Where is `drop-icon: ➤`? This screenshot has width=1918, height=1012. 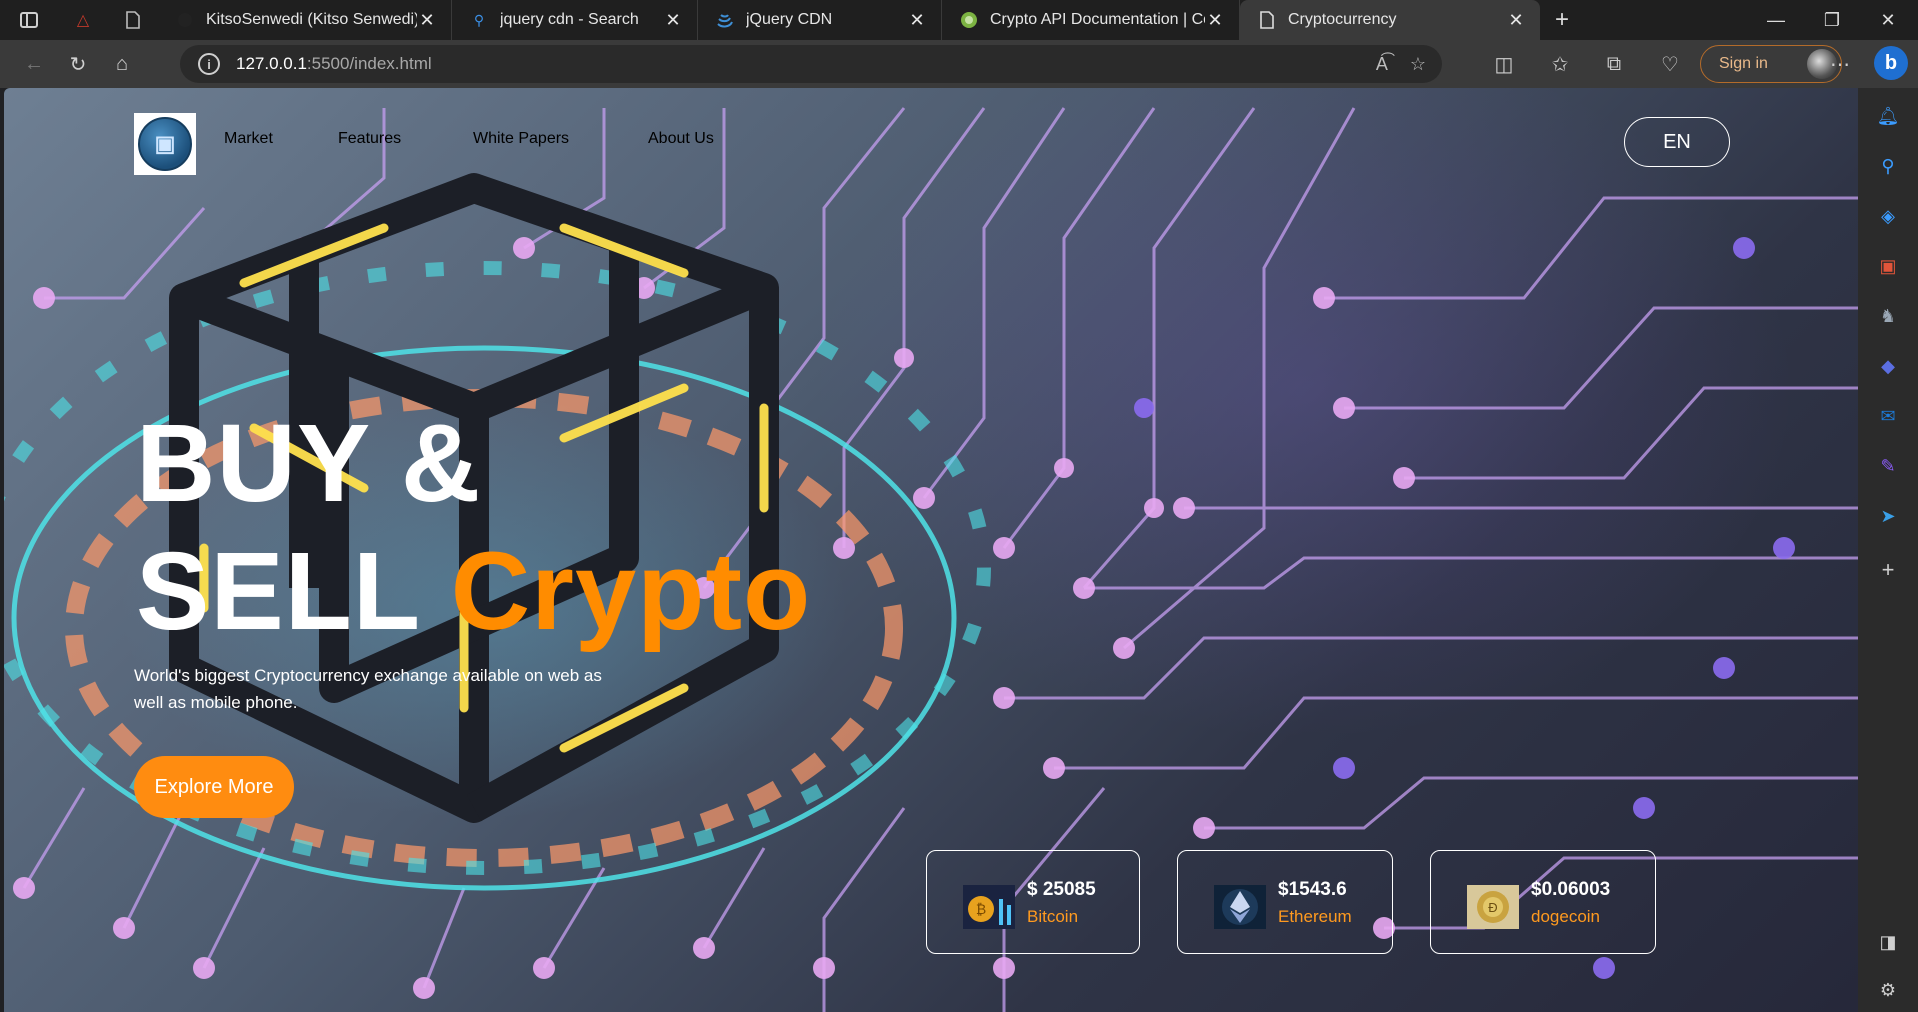
drop-icon: ➤ is located at coordinates (1888, 516).